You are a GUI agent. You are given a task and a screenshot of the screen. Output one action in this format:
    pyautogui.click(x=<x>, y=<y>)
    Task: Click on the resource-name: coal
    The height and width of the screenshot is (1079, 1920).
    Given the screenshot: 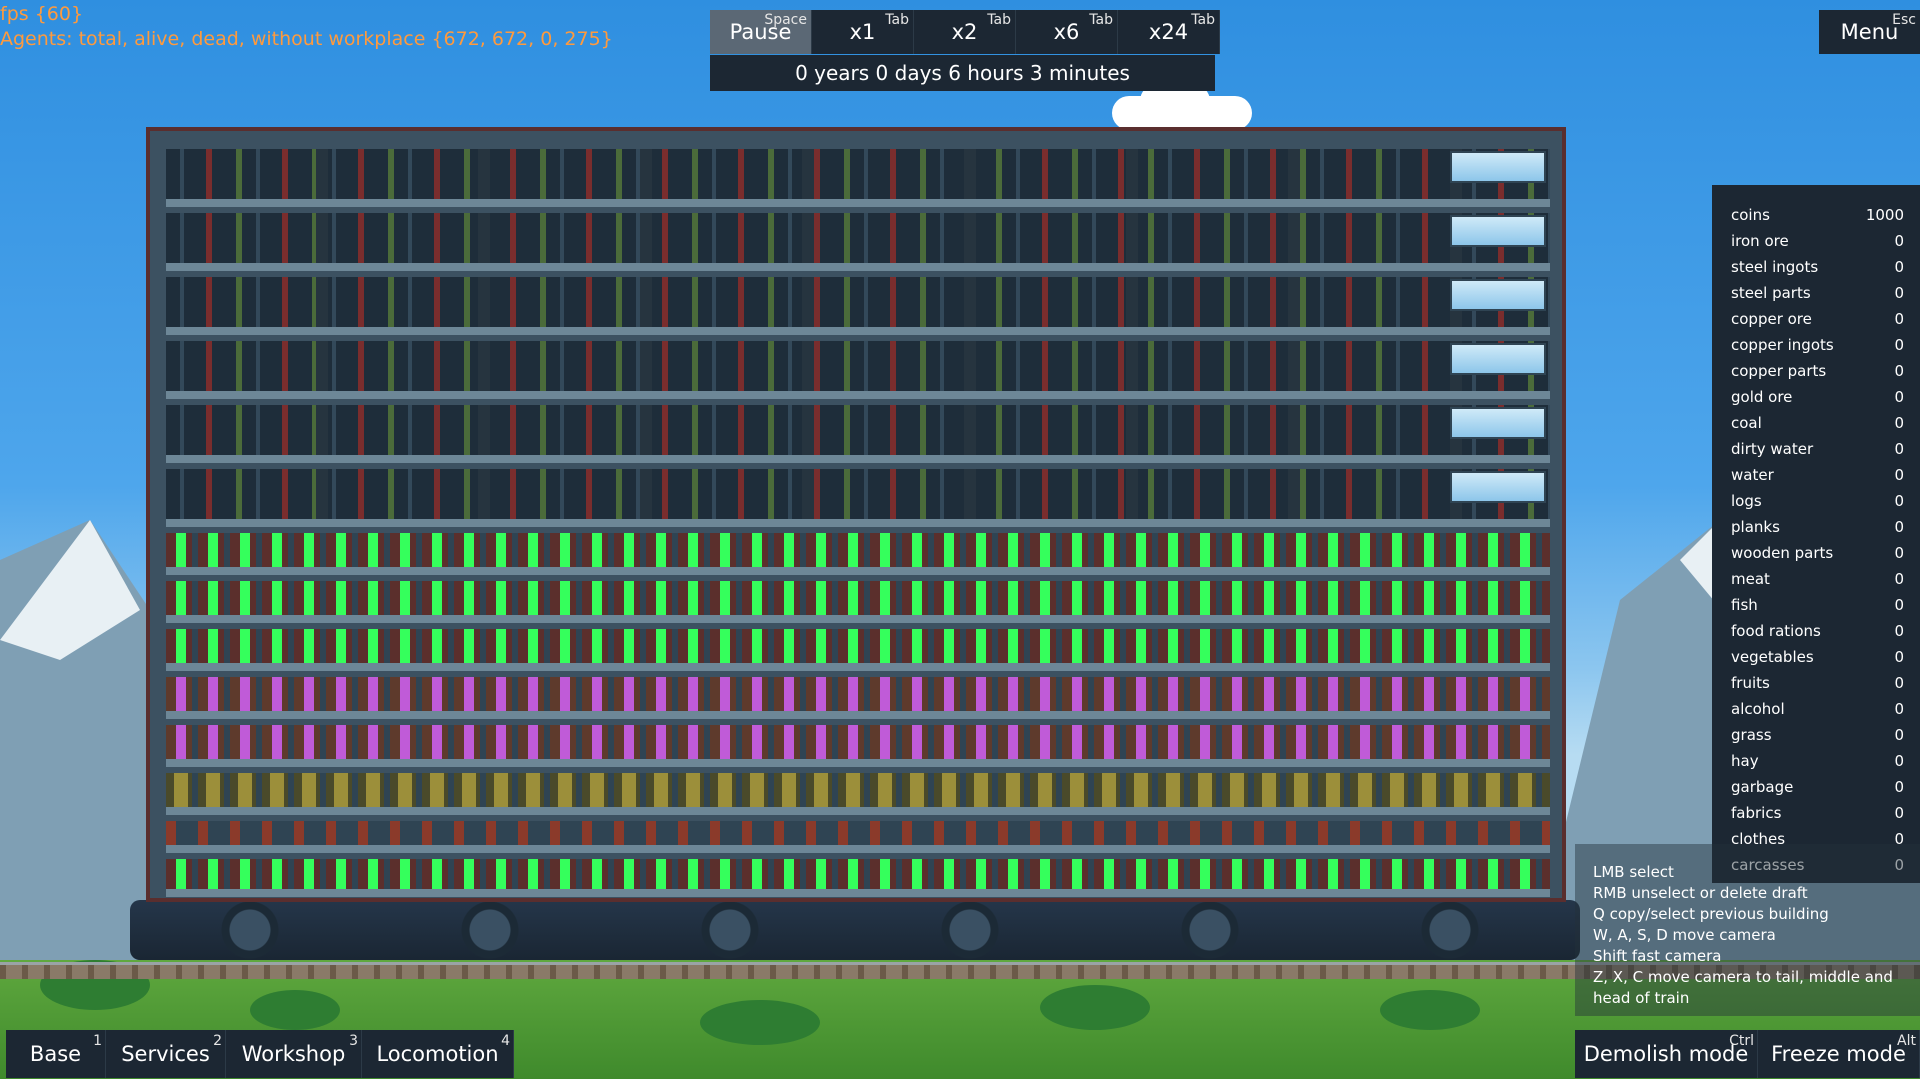 What is the action you would take?
    pyautogui.click(x=1746, y=423)
    